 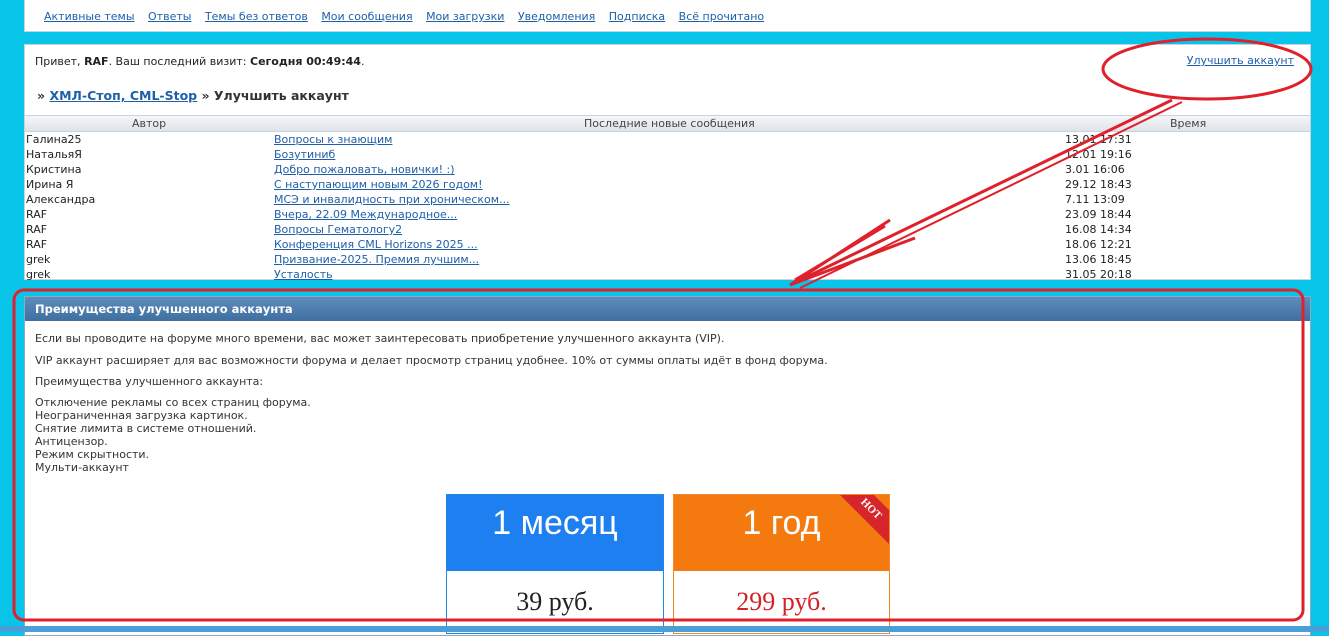 I want to click on row-time: 12.01 19:16, so click(x=1098, y=154).